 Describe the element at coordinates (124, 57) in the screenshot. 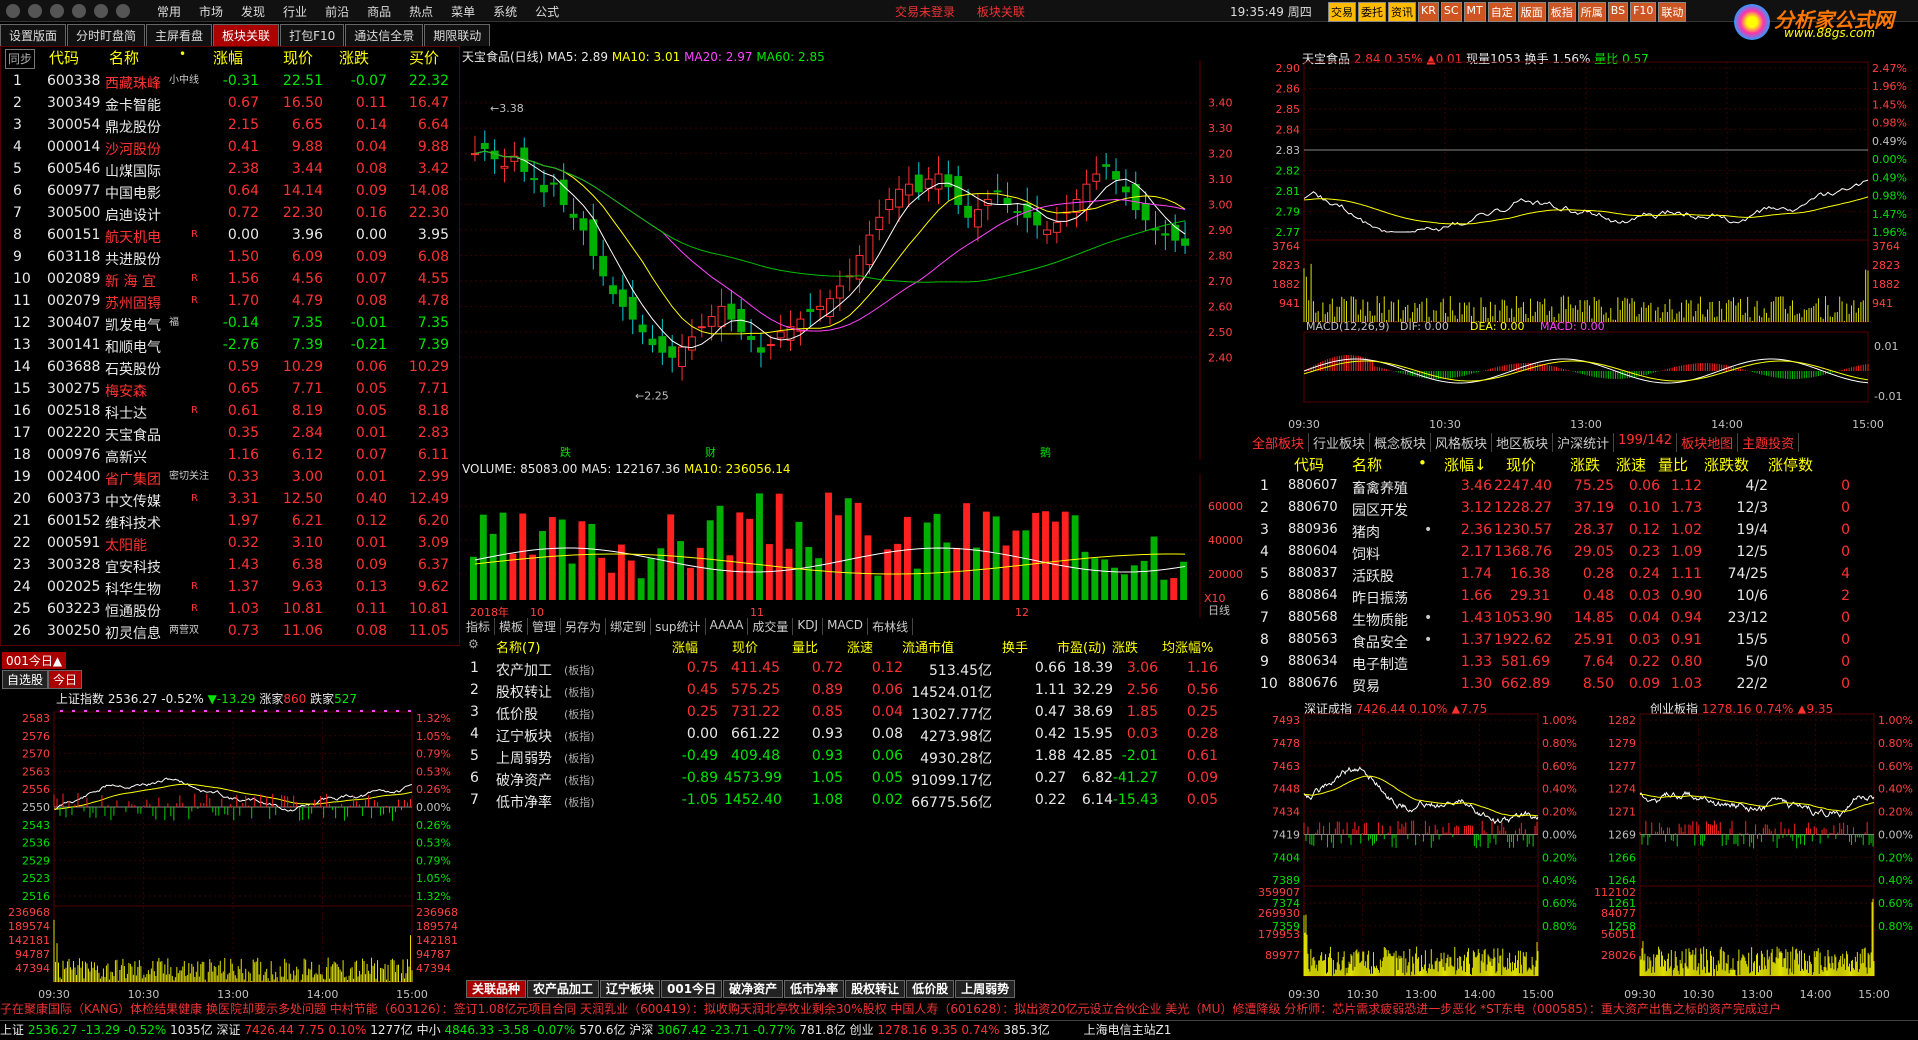

I see `list-header-2: 名称` at that location.